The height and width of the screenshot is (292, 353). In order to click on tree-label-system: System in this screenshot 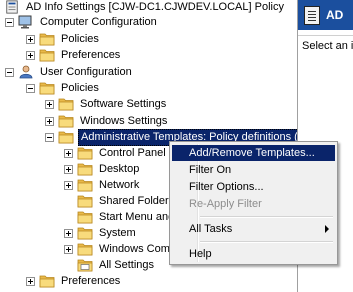, I will do `click(117, 232)`.